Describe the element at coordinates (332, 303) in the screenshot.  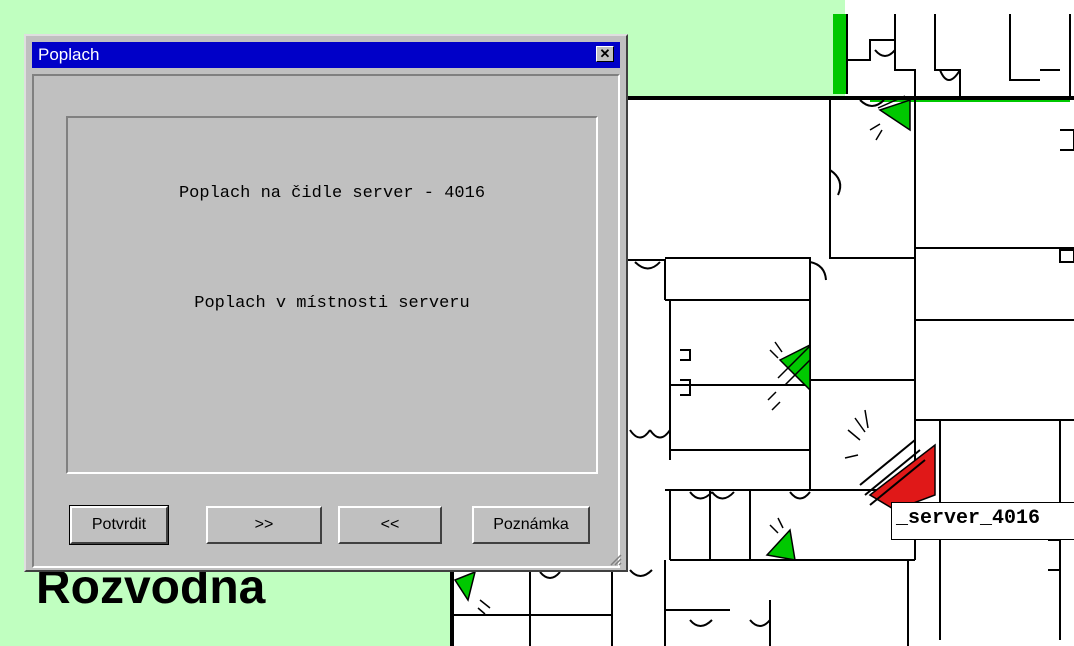
I see `alarm-message-room: Poplach v místnosti serveru` at that location.